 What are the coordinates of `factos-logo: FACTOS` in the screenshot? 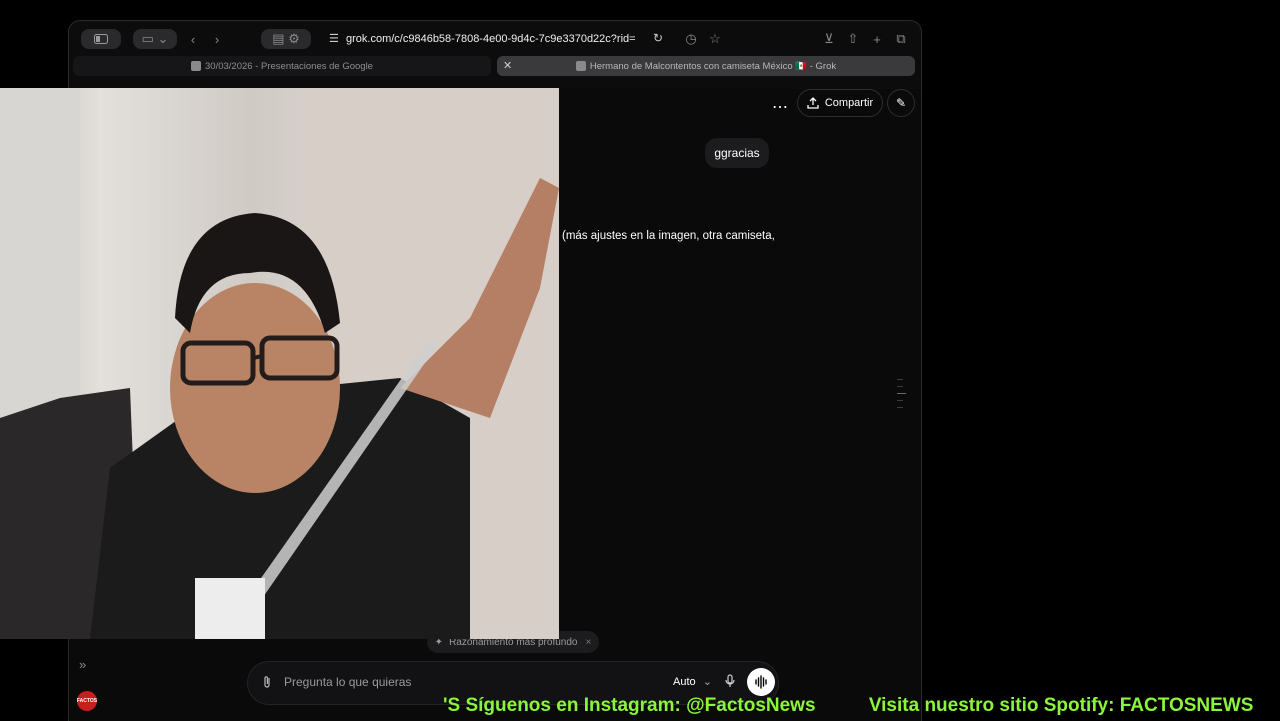 It's located at (87, 701).